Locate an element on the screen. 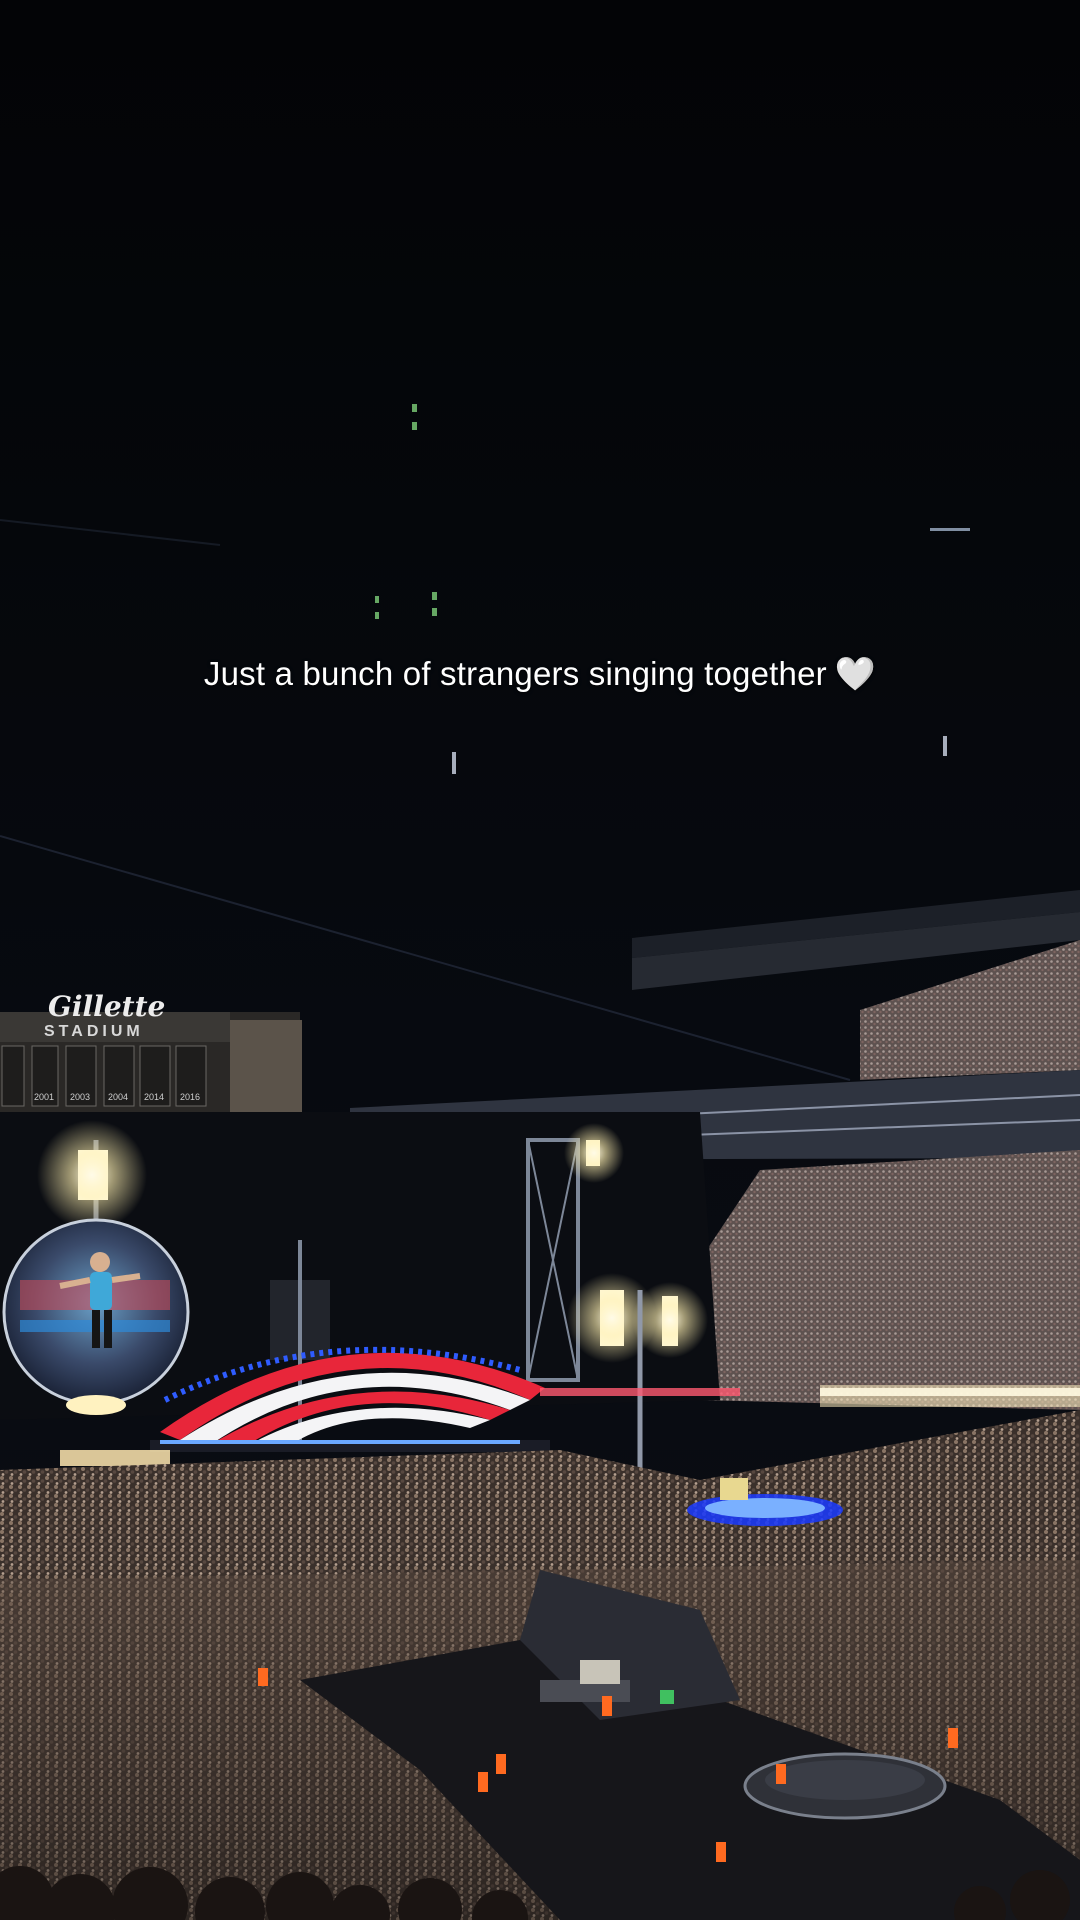  svg-text: 2014 is located at coordinates (154, 1097).